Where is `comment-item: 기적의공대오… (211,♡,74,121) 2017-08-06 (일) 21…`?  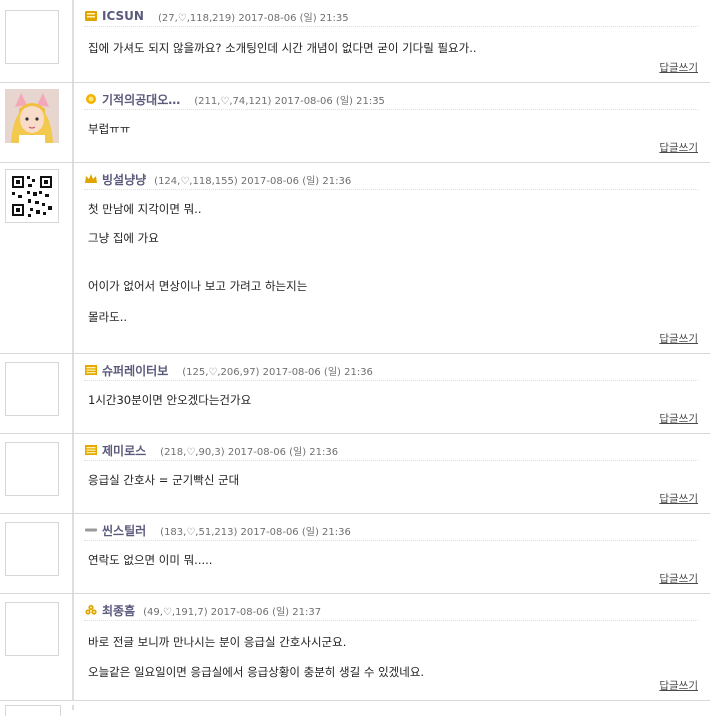
comment-item: 기적의공대오… (211,♡,74,121) 2017-08-06 (일) 21… is located at coordinates (355, 123).